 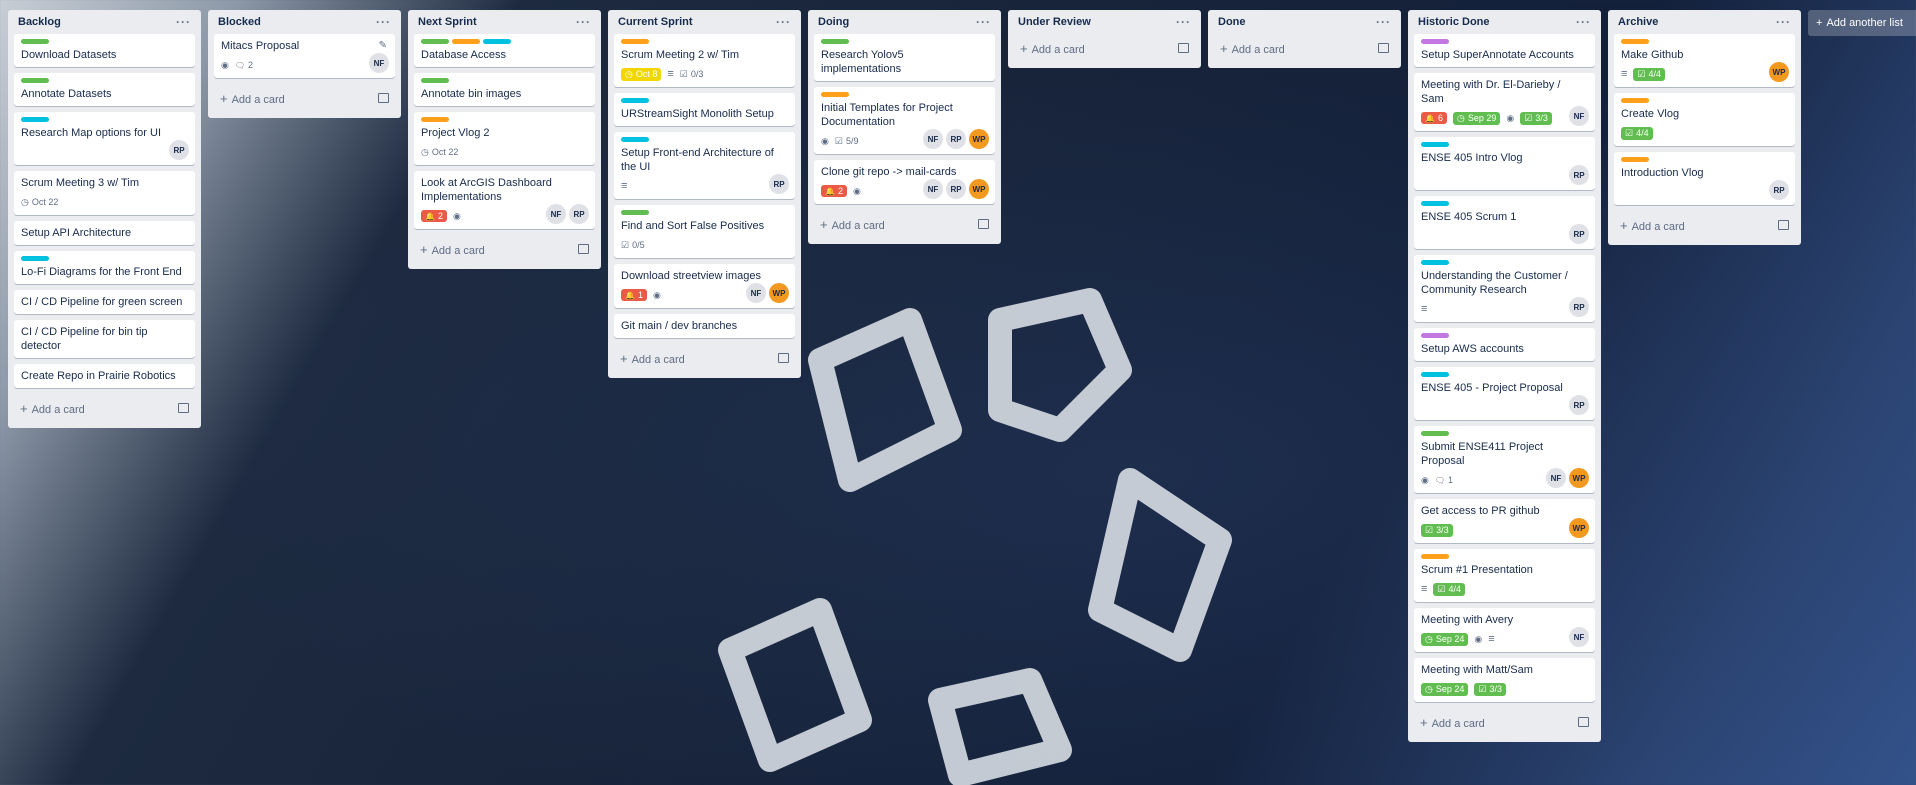 I want to click on card: ENSE 405 - Project Proposal RP, so click(x=1504, y=393).